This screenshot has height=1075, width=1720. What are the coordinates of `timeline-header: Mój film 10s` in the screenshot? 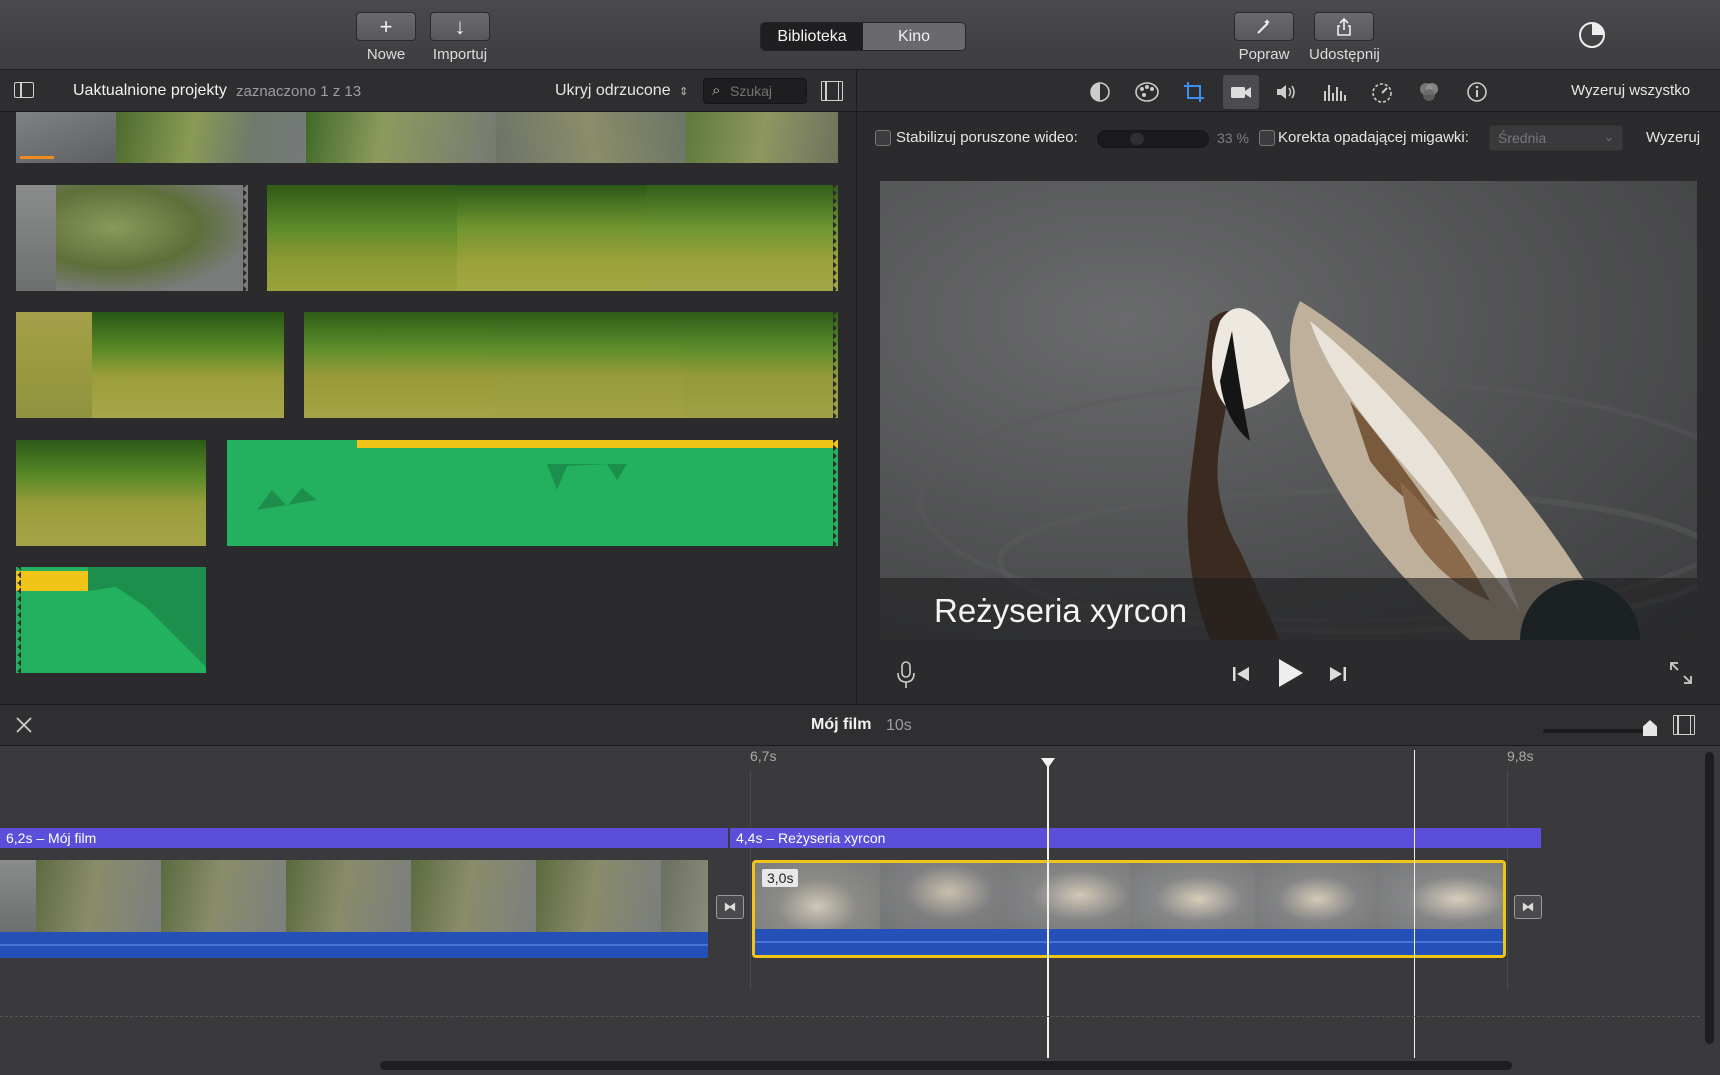 It's located at (860, 725).